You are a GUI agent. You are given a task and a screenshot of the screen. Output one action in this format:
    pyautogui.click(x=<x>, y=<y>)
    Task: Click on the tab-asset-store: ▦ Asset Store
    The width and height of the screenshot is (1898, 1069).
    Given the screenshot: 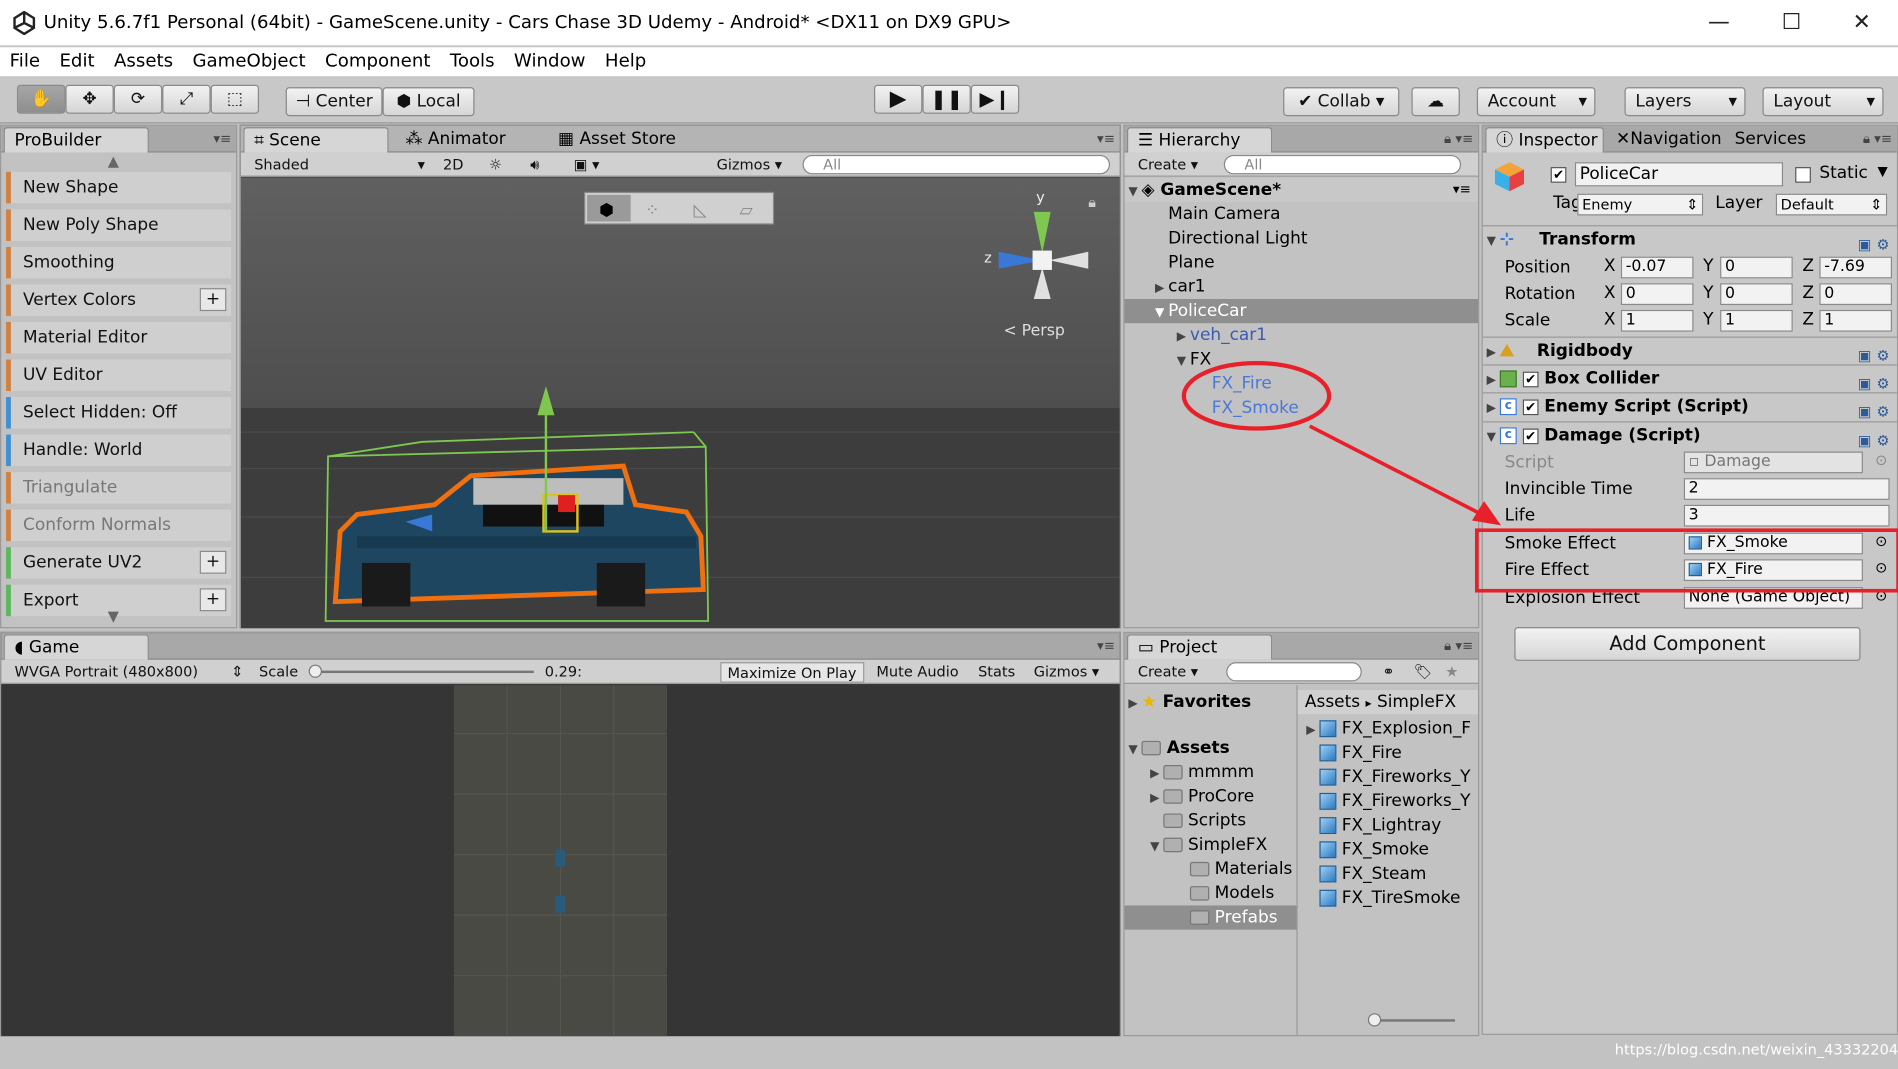 What is the action you would take?
    pyautogui.click(x=616, y=139)
    